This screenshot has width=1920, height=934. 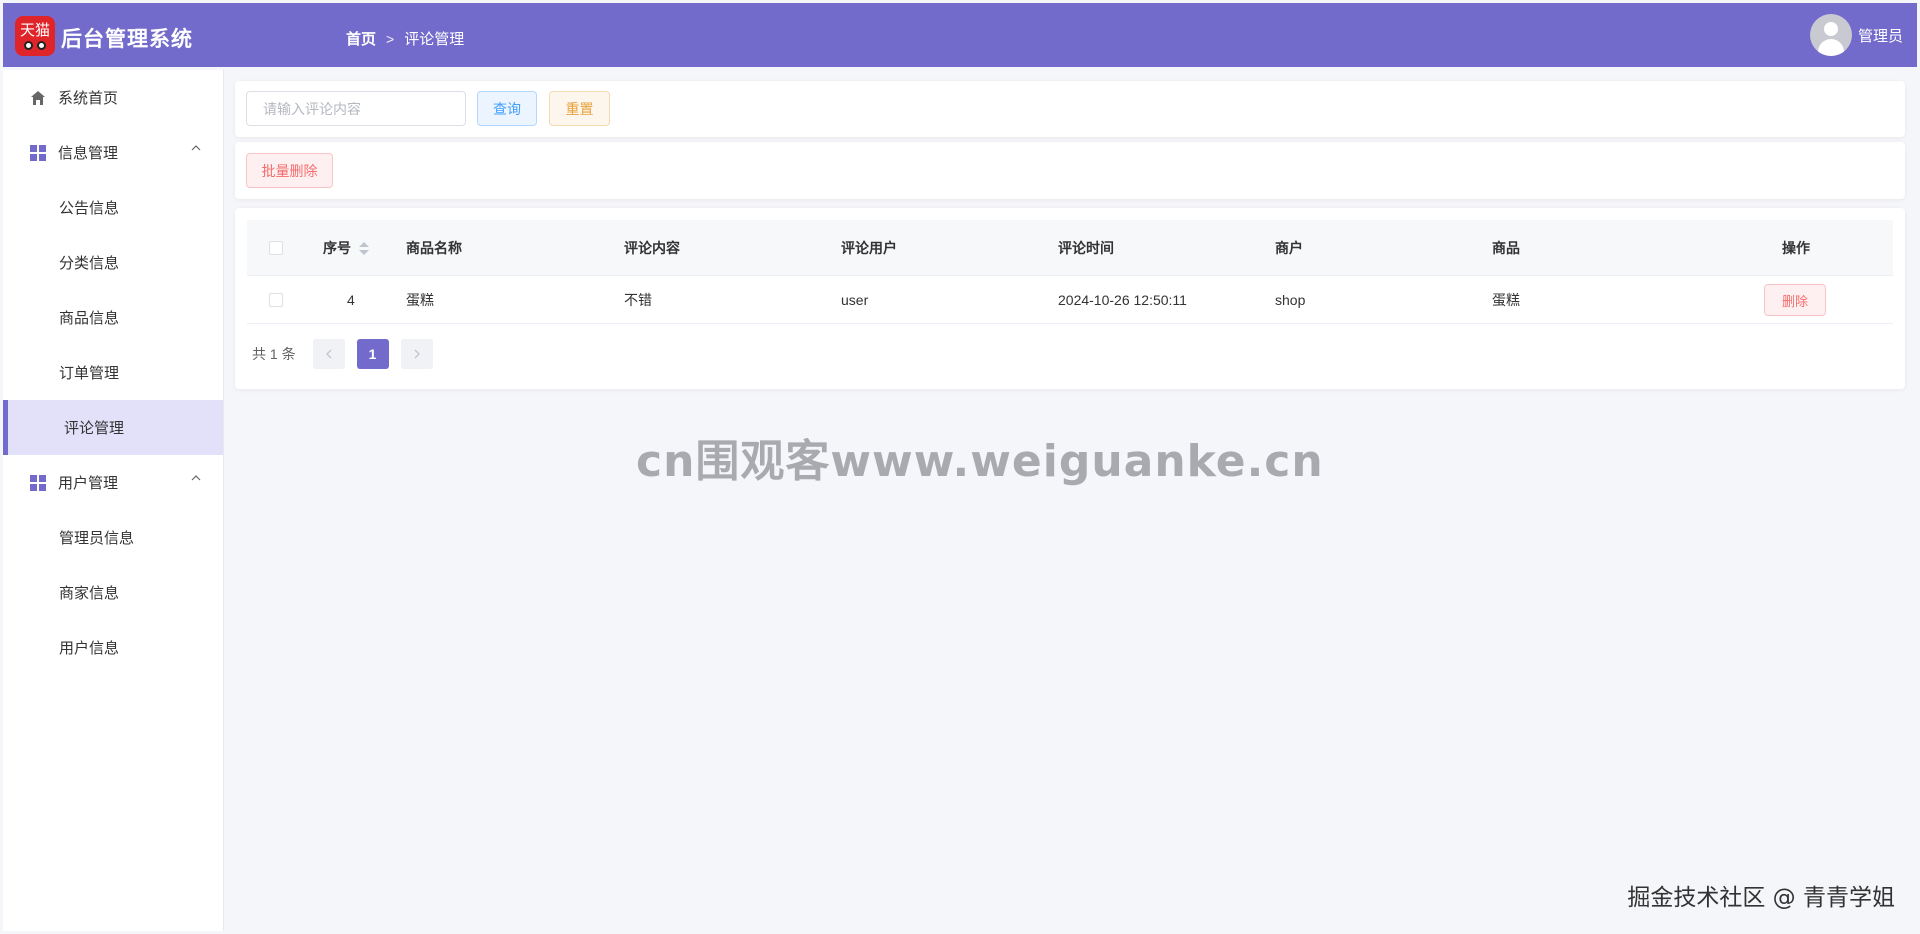 What do you see at coordinates (113, 372) in the screenshot?
I see `sidebar-item-order: 订单管理` at bounding box center [113, 372].